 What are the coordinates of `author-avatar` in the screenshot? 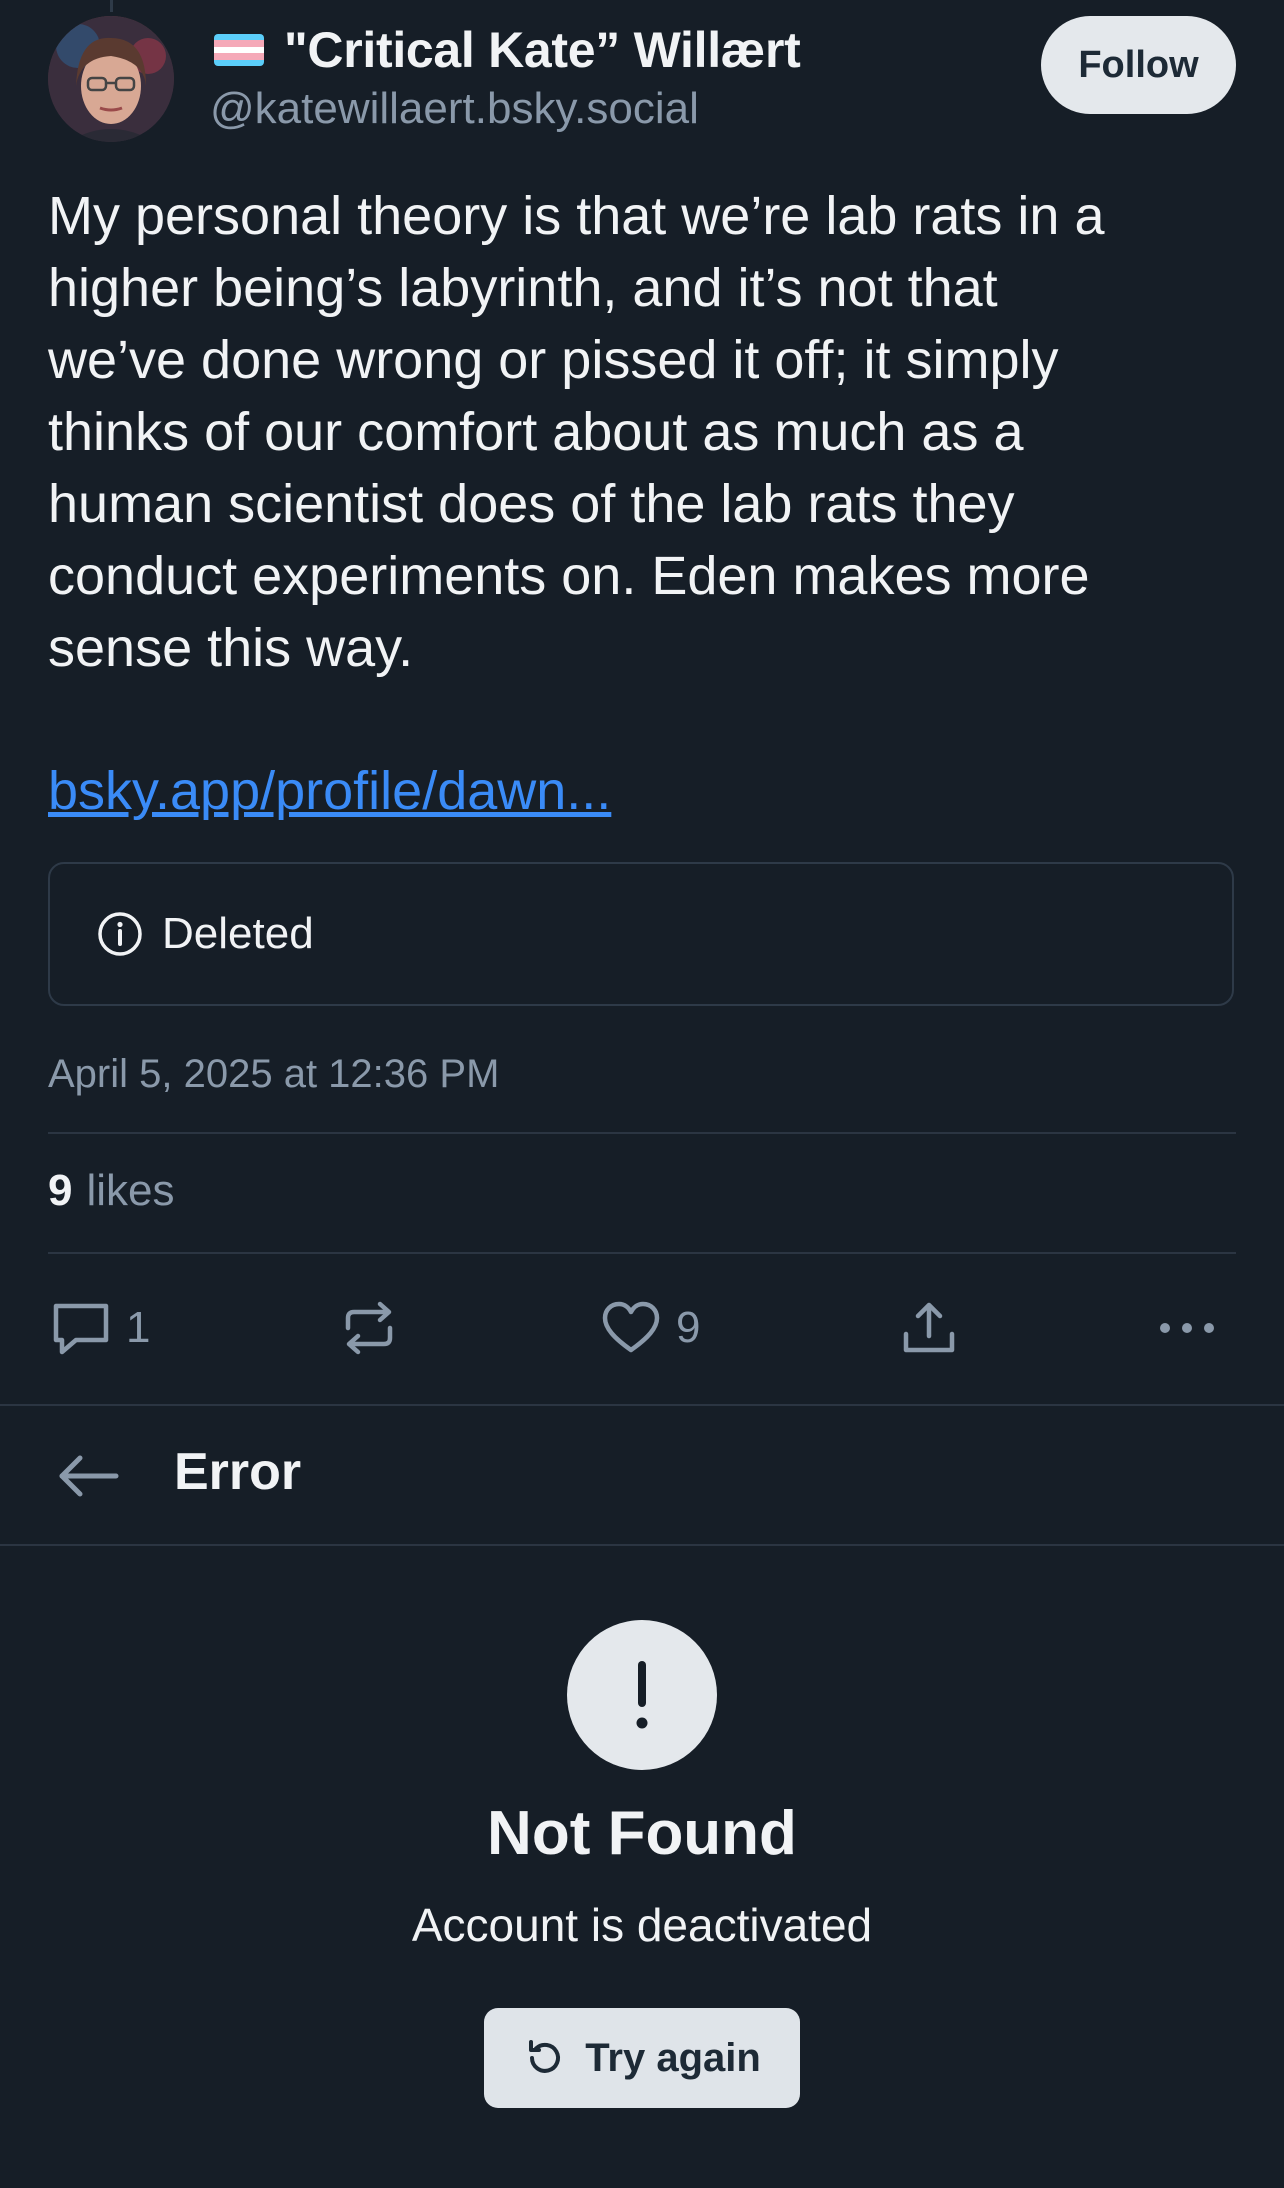 It's located at (111, 79).